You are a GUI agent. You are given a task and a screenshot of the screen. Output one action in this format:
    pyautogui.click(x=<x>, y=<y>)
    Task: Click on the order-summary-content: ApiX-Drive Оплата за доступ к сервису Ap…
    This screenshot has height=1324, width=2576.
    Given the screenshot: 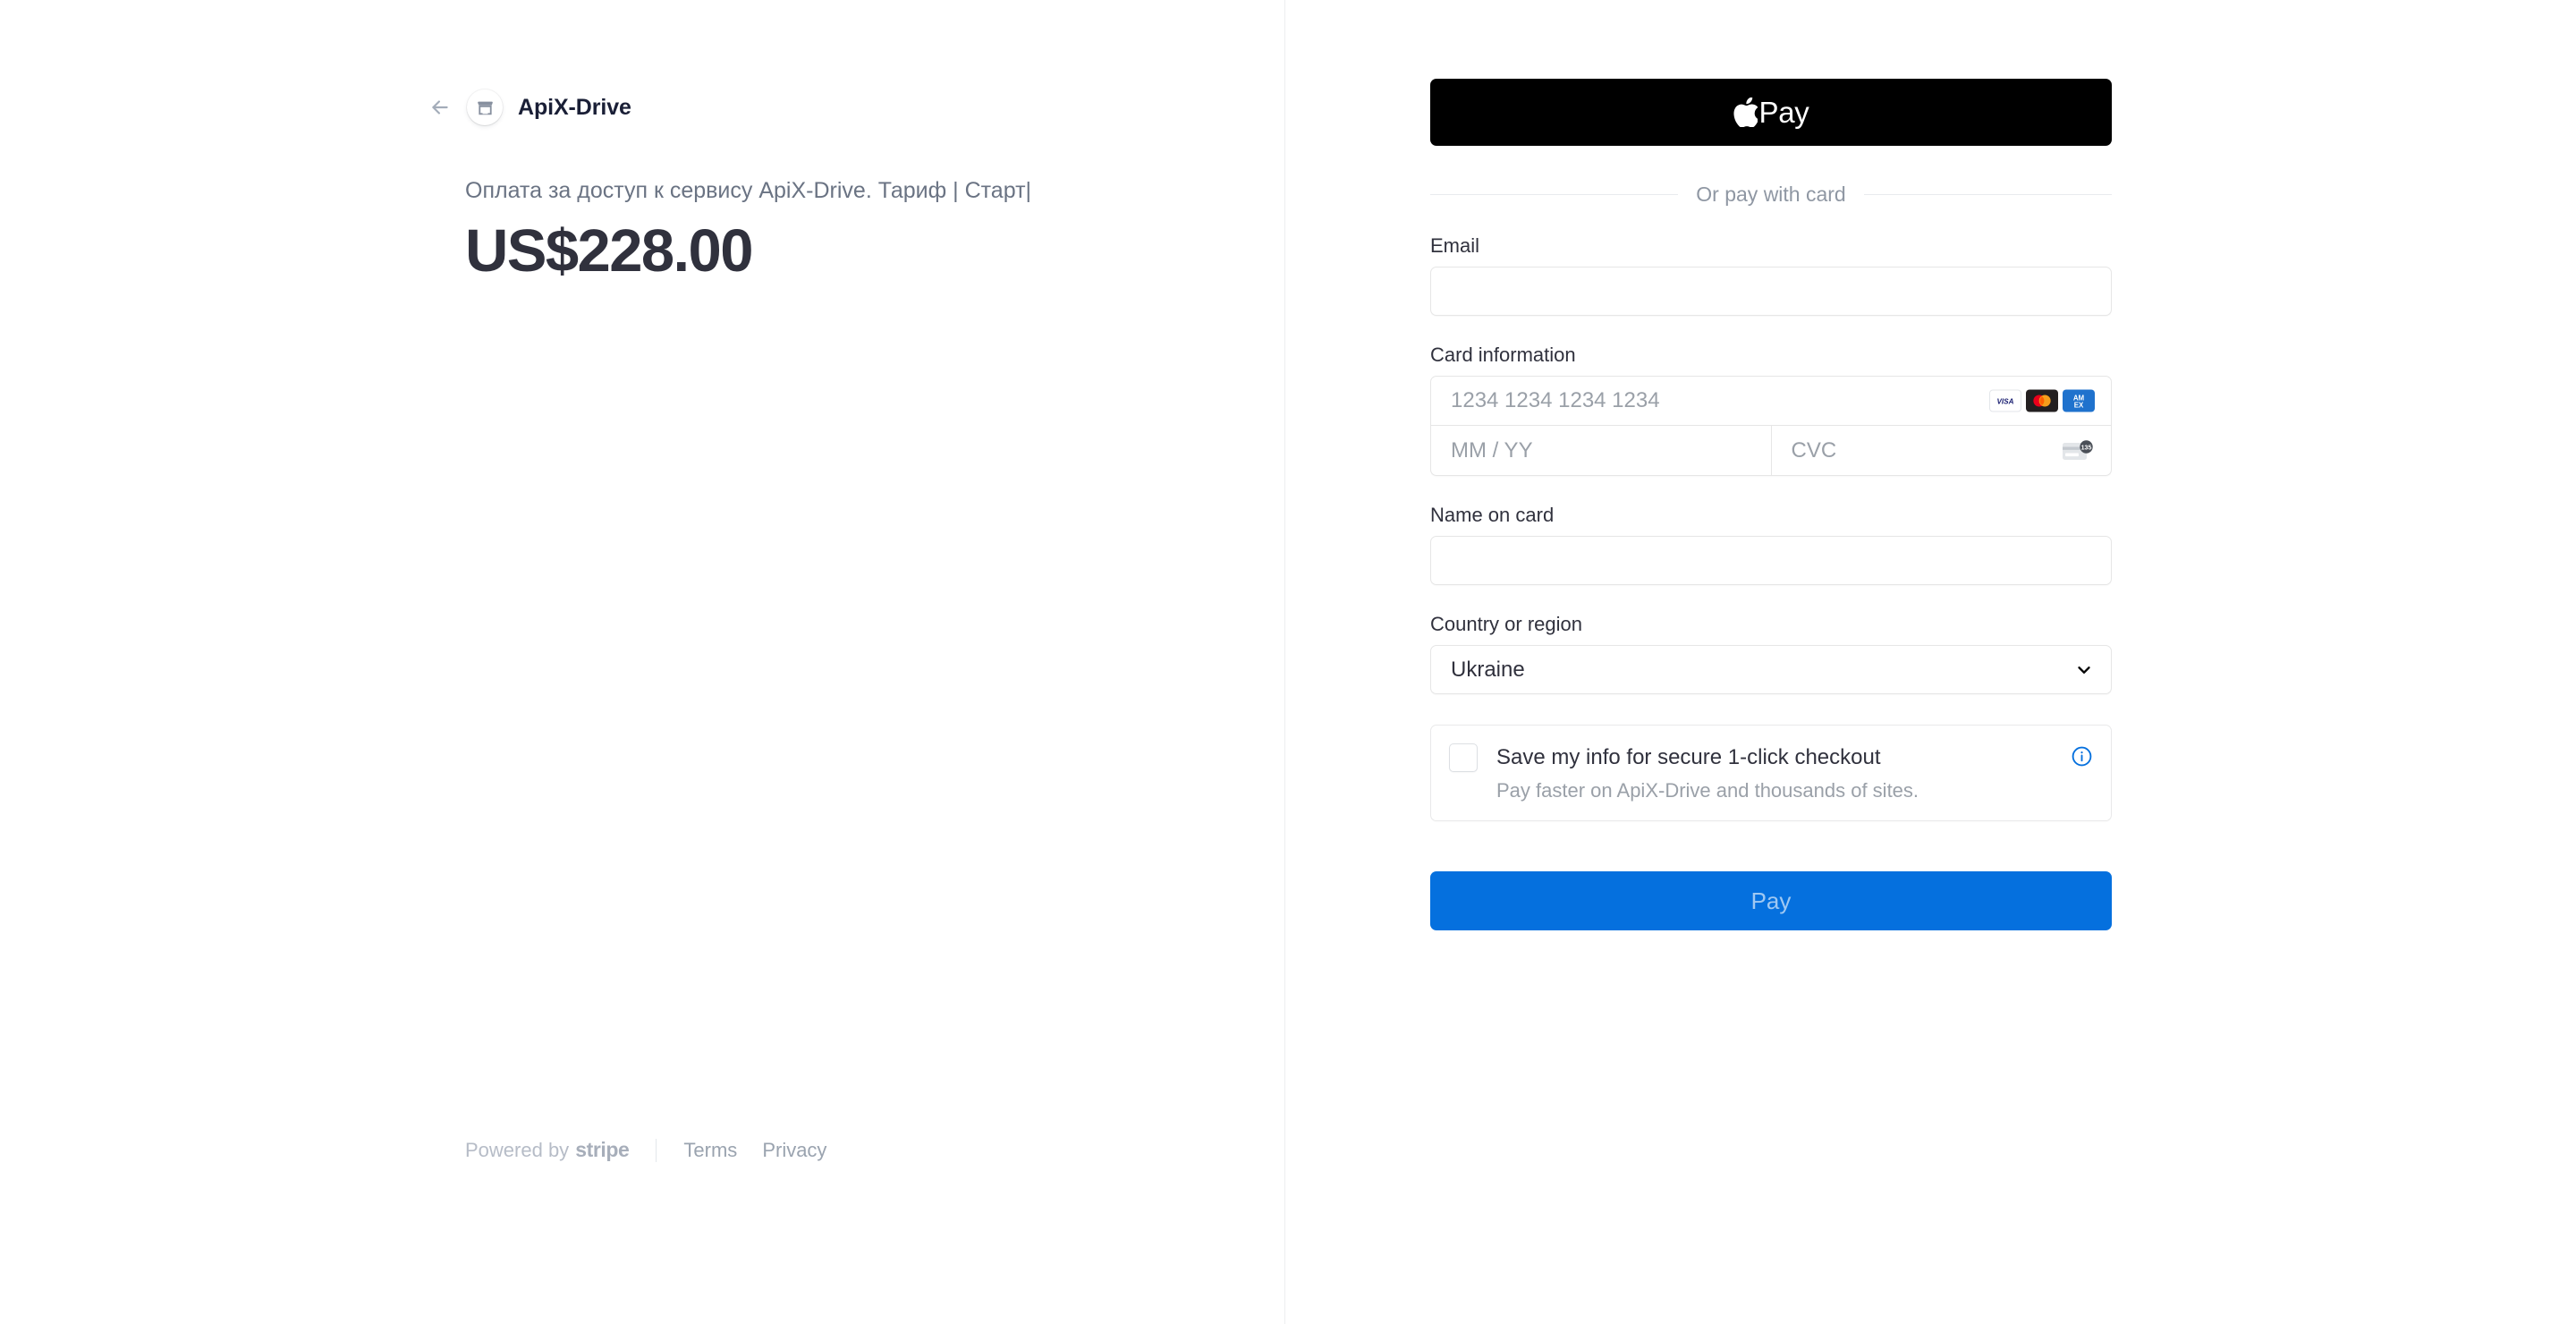 What is the action you would take?
    pyautogui.click(x=788, y=185)
    